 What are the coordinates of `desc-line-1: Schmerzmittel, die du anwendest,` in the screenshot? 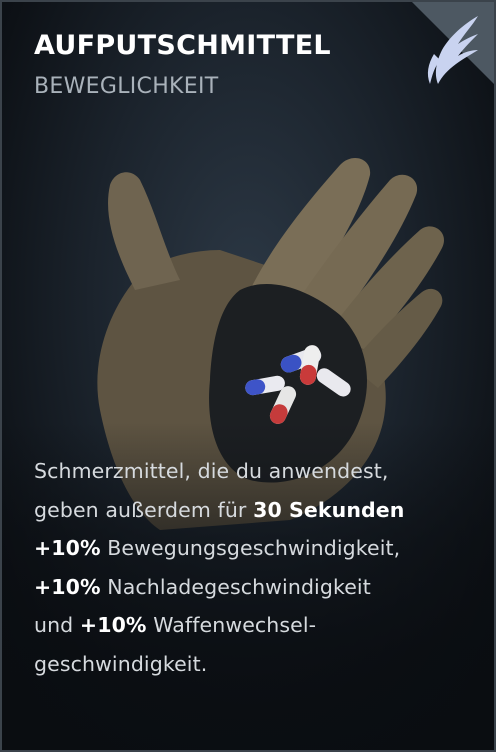 It's located at (211, 471).